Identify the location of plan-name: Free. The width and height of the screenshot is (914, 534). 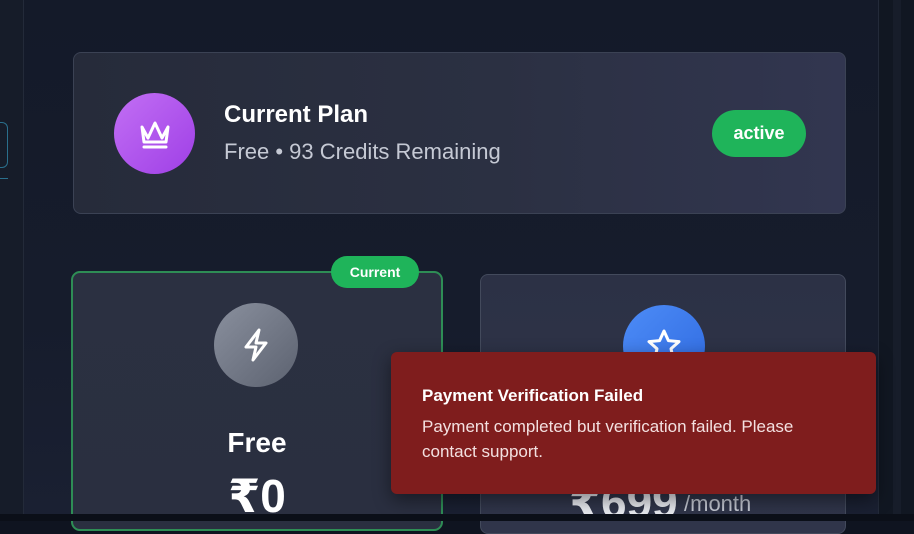
(257, 443).